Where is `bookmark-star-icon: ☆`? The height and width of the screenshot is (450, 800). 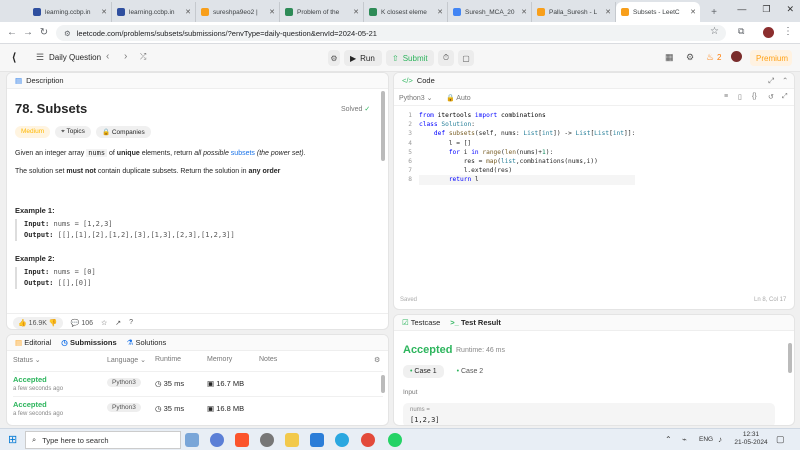
bookmark-star-icon: ☆ is located at coordinates (714, 31).